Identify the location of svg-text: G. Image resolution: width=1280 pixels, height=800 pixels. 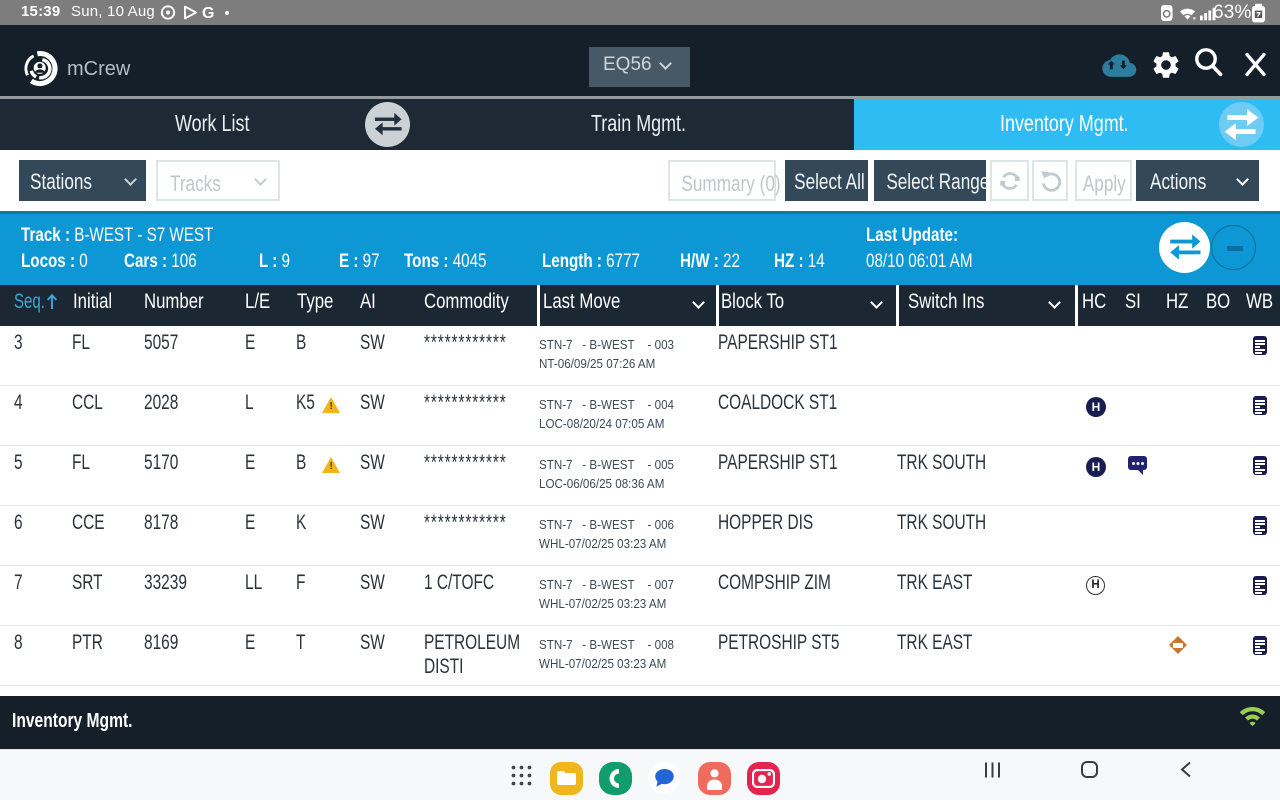
(208, 13).